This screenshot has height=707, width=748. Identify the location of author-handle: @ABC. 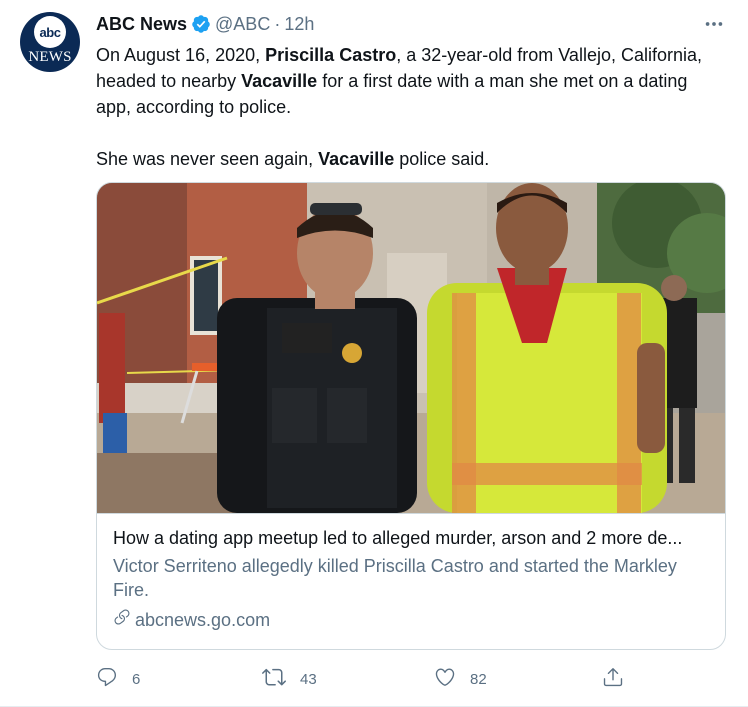
(242, 24).